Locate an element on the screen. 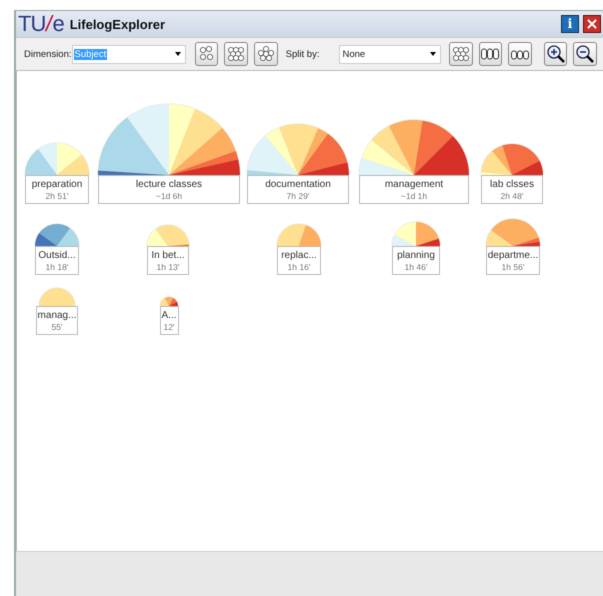 This screenshot has width=603, height=596. glyph-duration: 2h 51' is located at coordinates (57, 196).